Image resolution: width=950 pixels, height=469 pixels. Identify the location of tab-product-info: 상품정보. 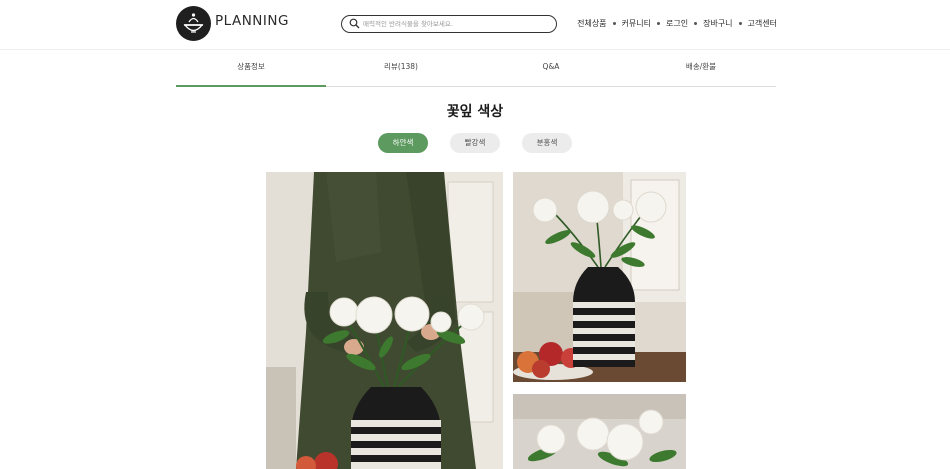
(251, 68).